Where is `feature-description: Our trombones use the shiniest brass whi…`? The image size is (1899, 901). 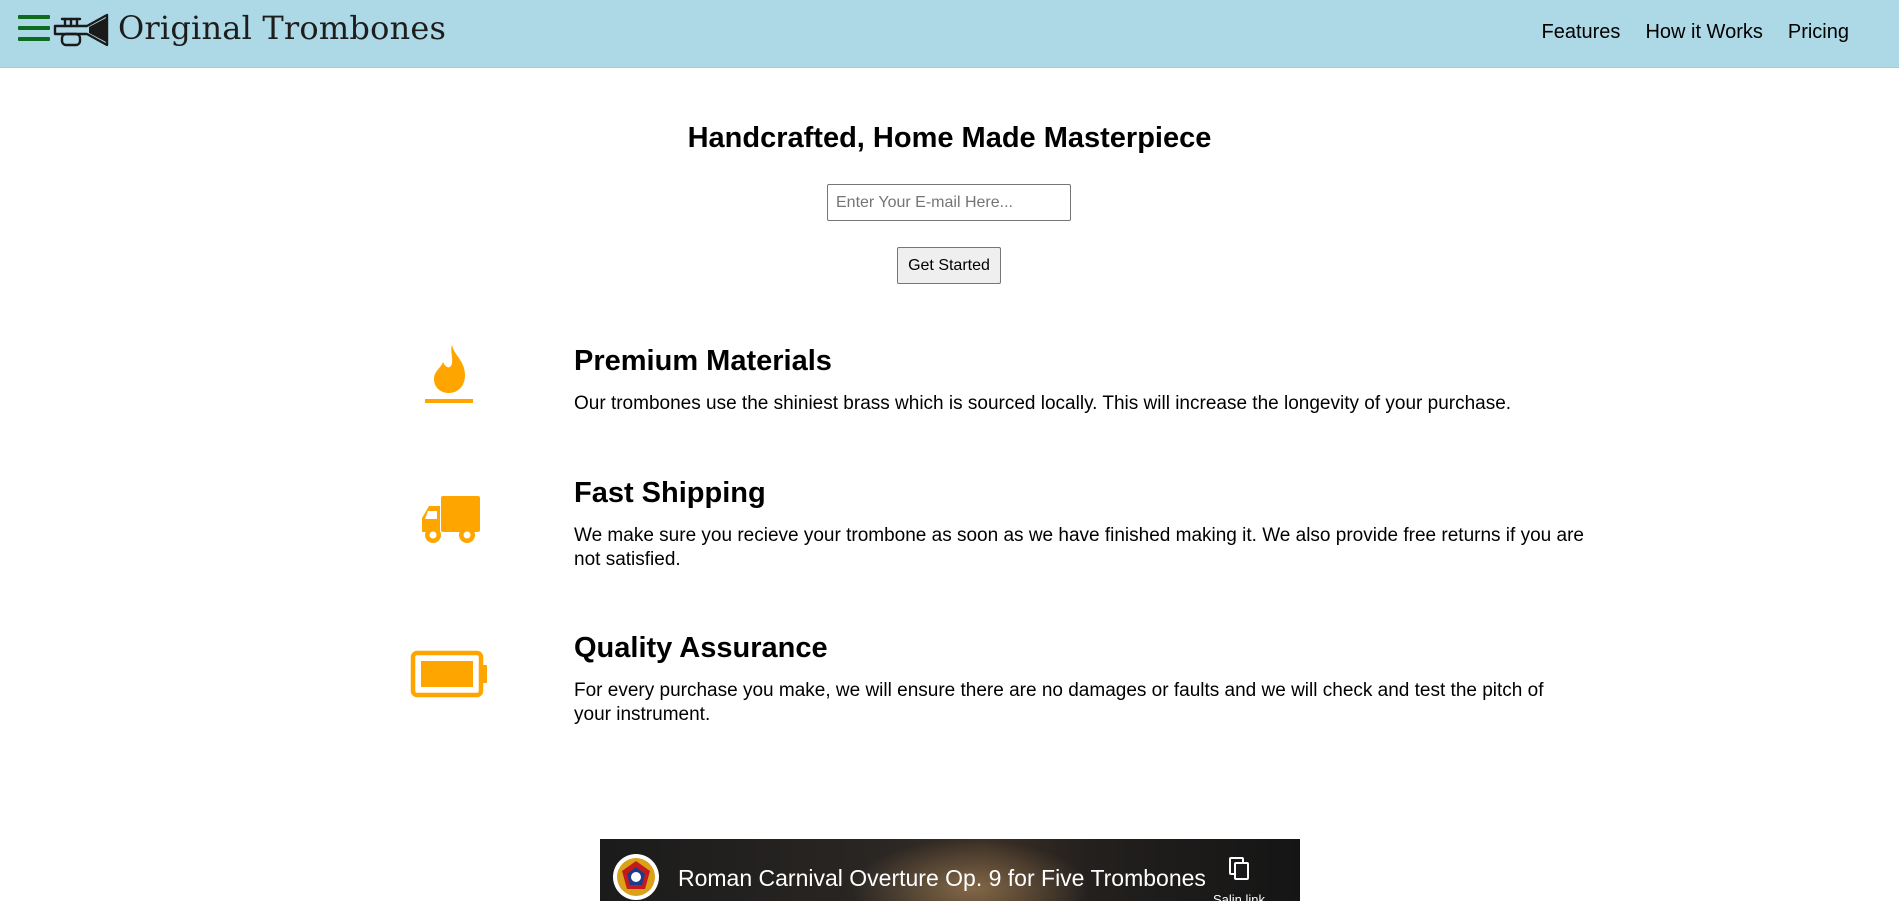
feature-description: Our trombones use the shiniest brass whi… is located at coordinates (1043, 403).